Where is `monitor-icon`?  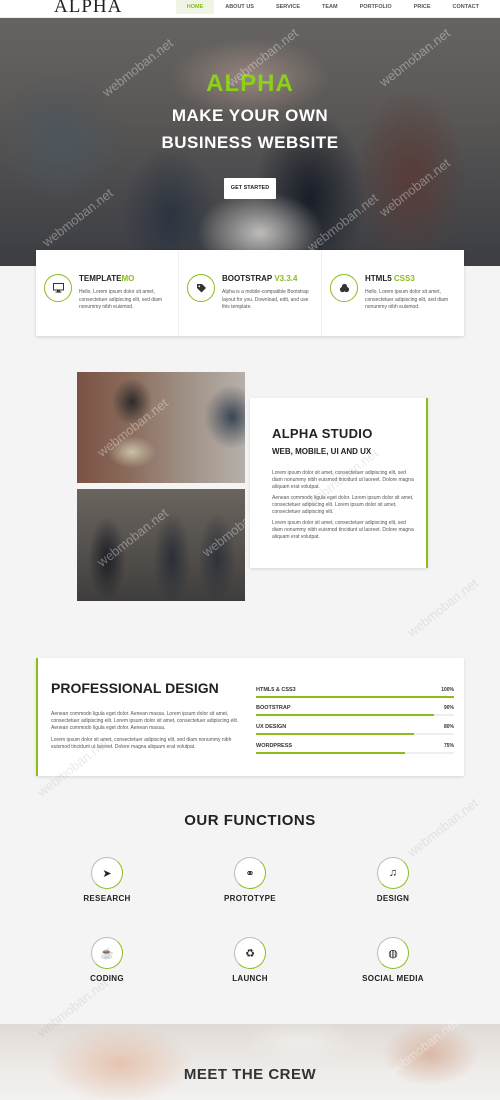 monitor-icon is located at coordinates (58, 288).